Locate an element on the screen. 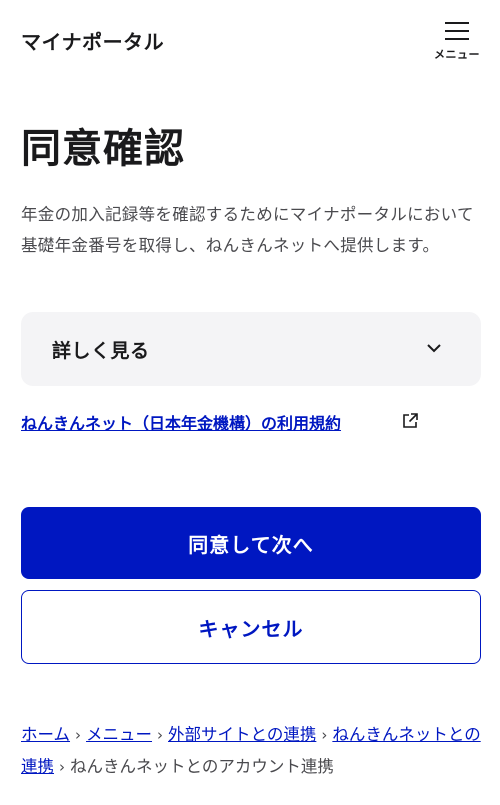 This screenshot has width=500, height=805. details-accordion: 詳しく見る is located at coordinates (251, 349).